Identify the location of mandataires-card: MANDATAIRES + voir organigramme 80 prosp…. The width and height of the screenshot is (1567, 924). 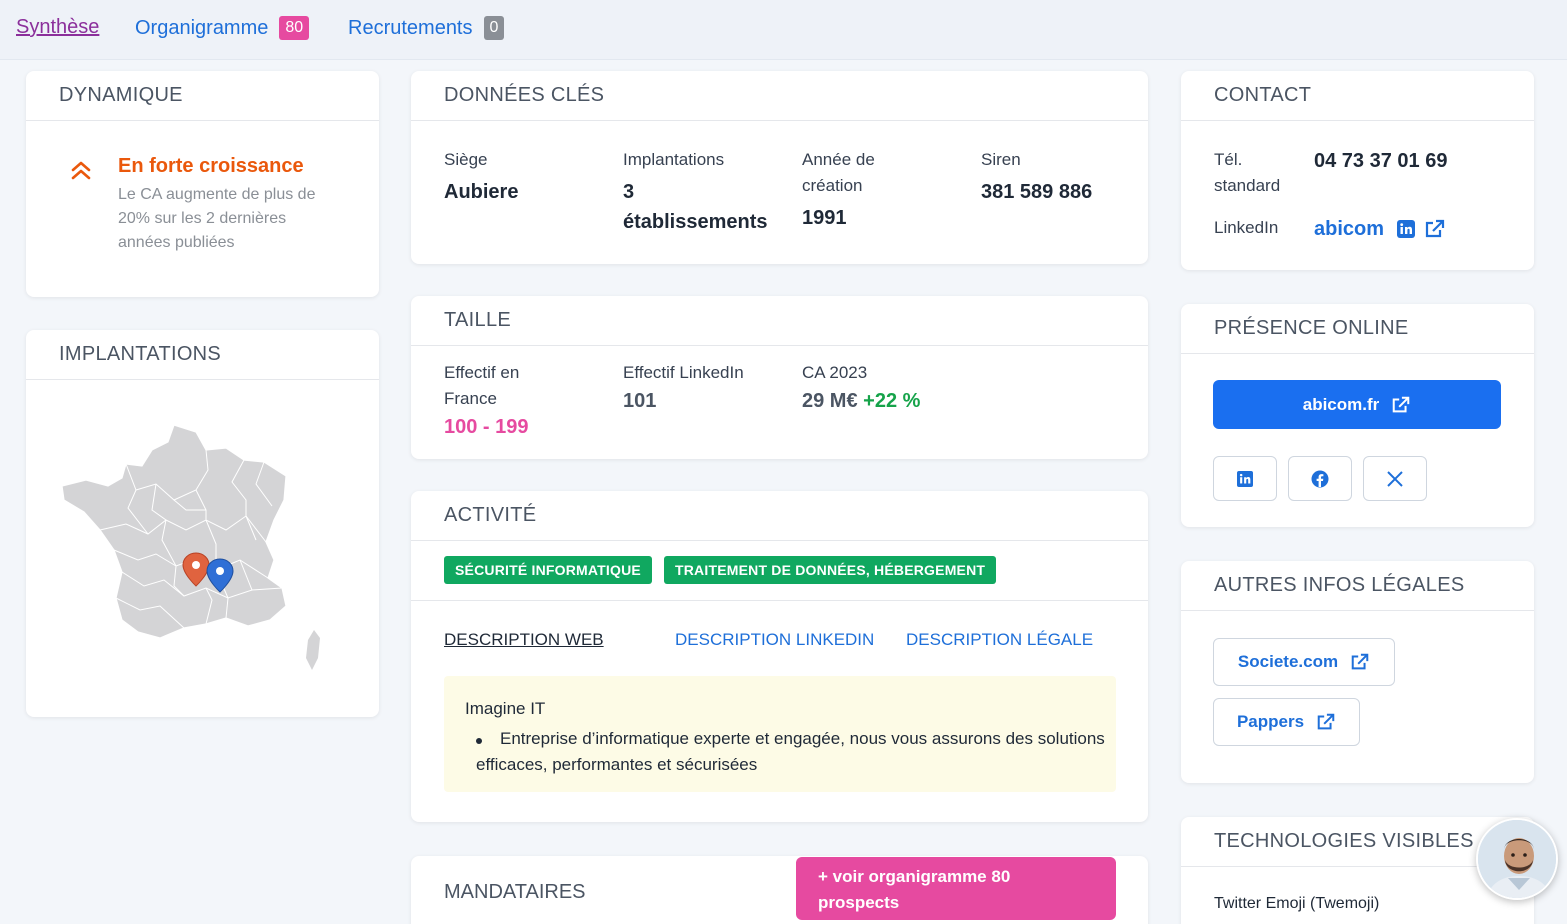
(779, 890).